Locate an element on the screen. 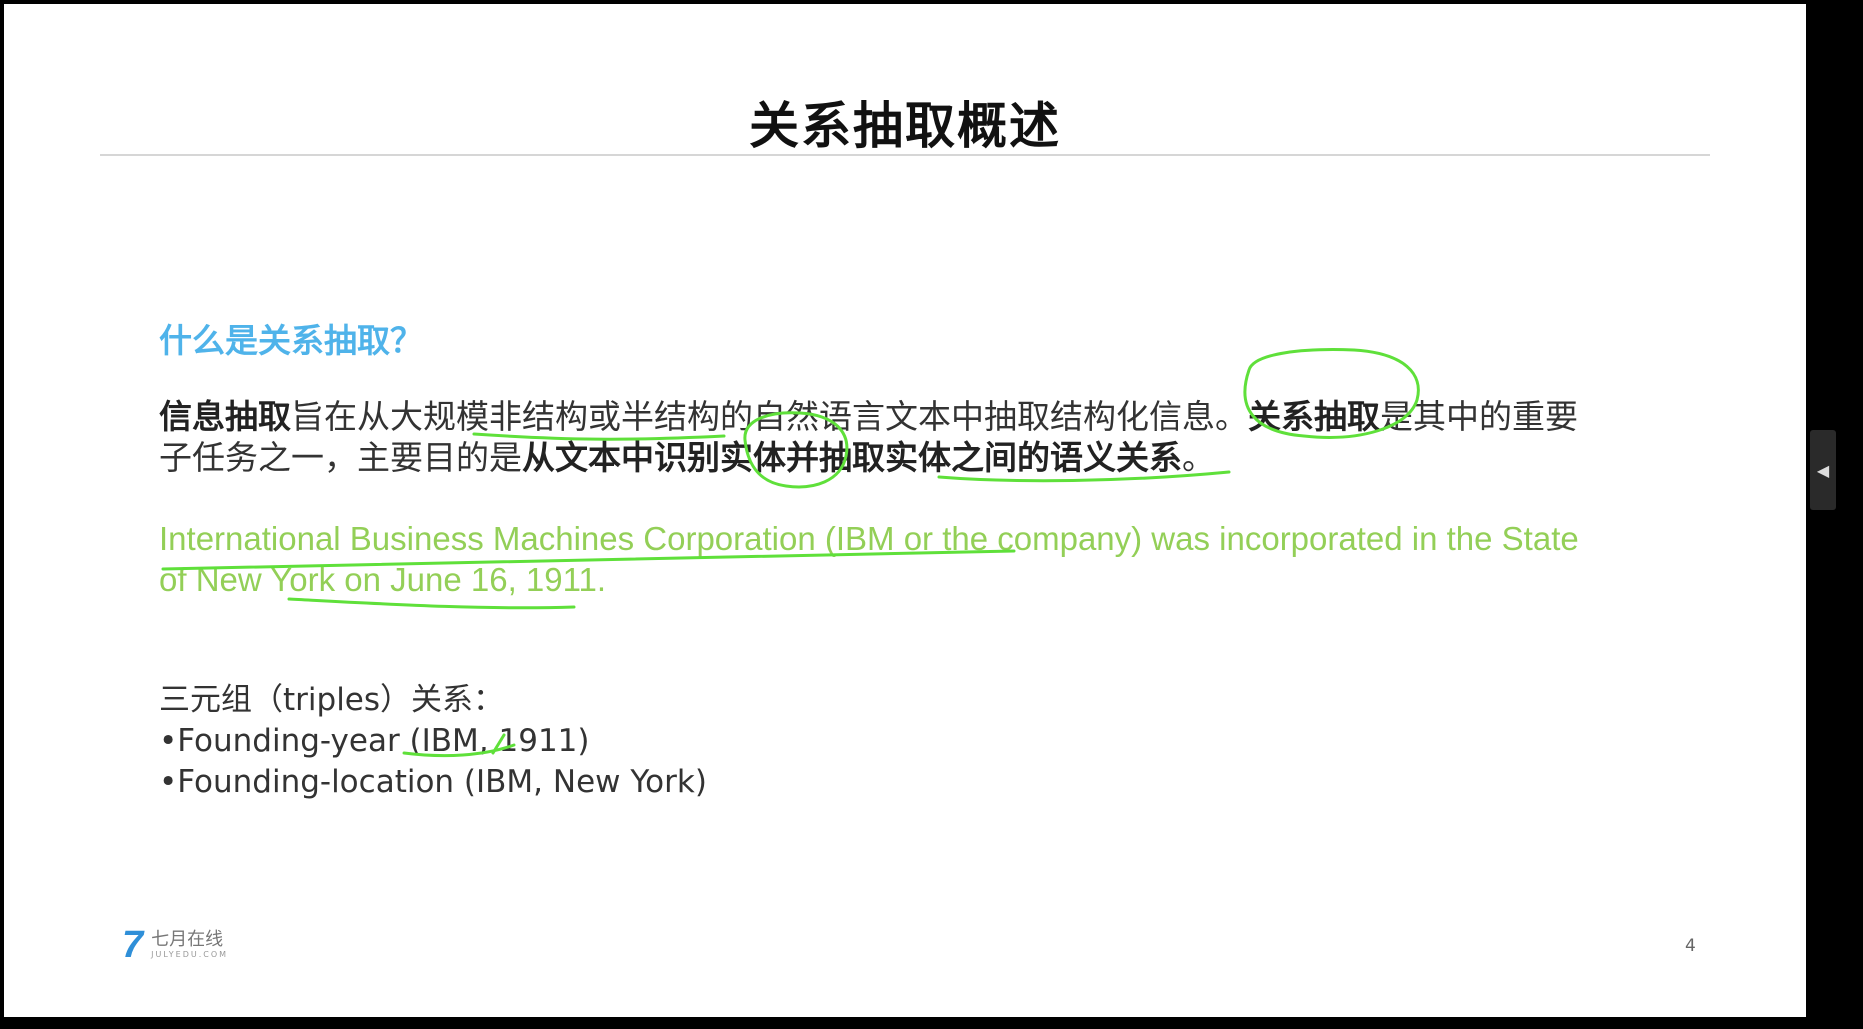  page-number: 4 is located at coordinates (1690, 946).